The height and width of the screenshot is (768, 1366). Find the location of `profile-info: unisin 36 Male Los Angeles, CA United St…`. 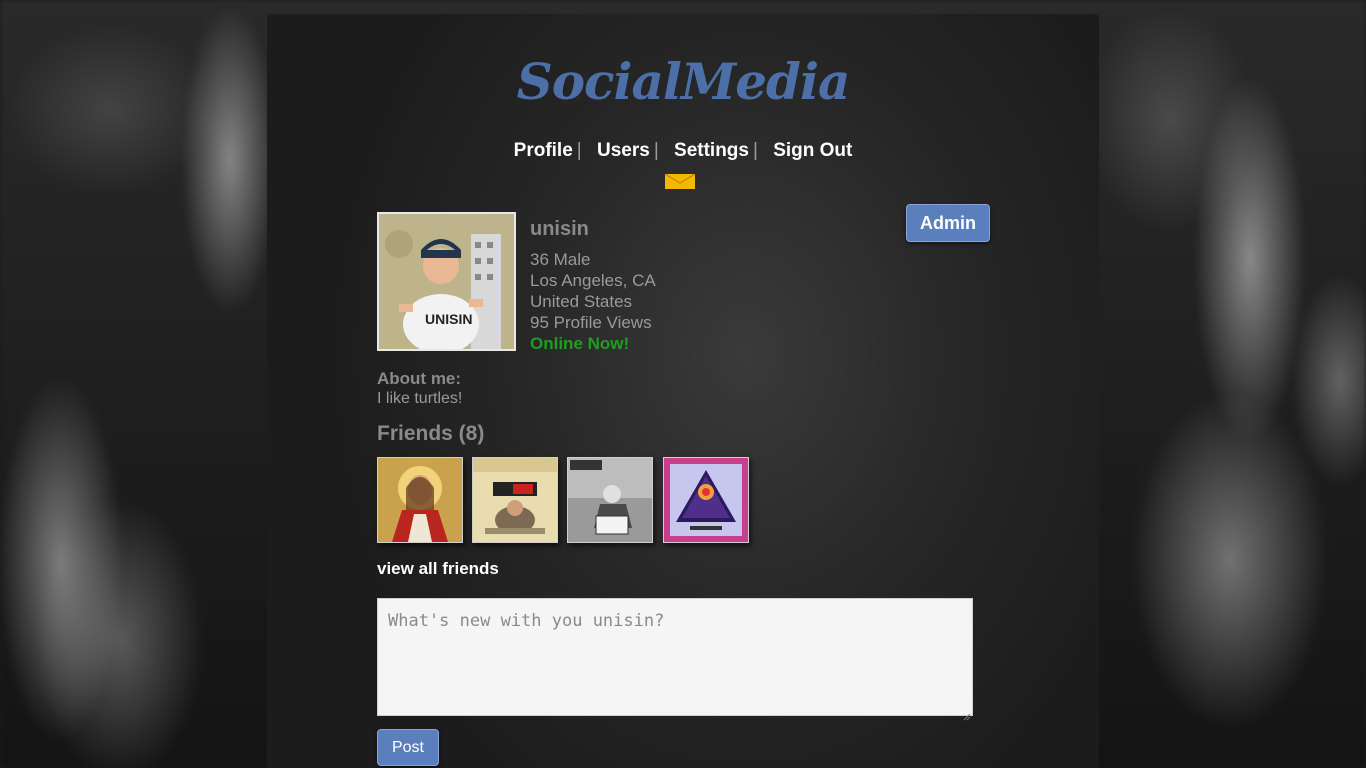

profile-info: unisin 36 Male Los Angeles, CA United St… is located at coordinates (593, 286).